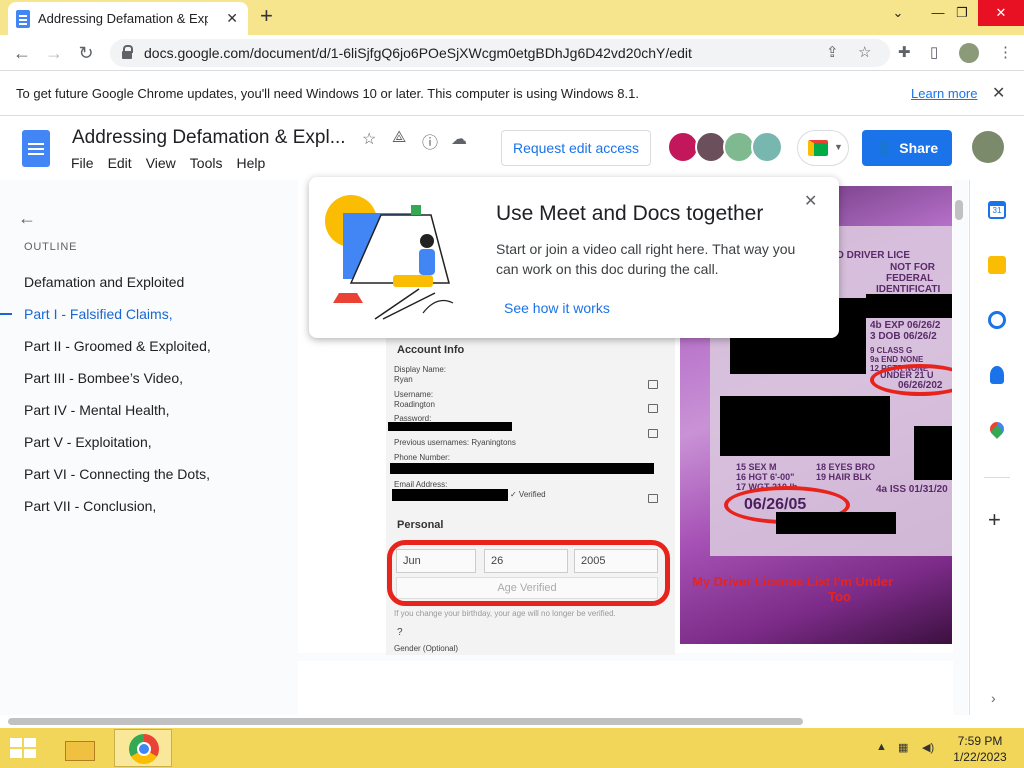 This screenshot has width=1024, height=768. What do you see at coordinates (557, 308) in the screenshot?
I see `see-how-it-works-link: See how it works` at bounding box center [557, 308].